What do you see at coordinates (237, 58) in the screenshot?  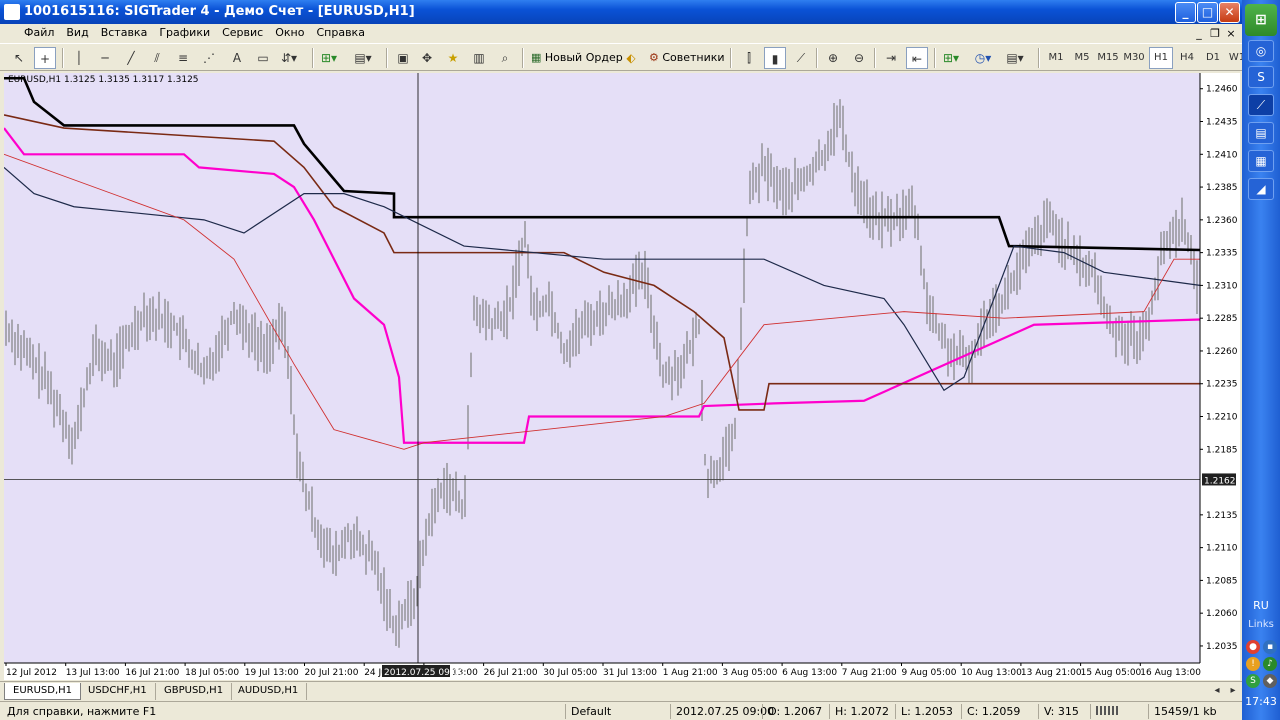 I see `text-tool-icon: A` at bounding box center [237, 58].